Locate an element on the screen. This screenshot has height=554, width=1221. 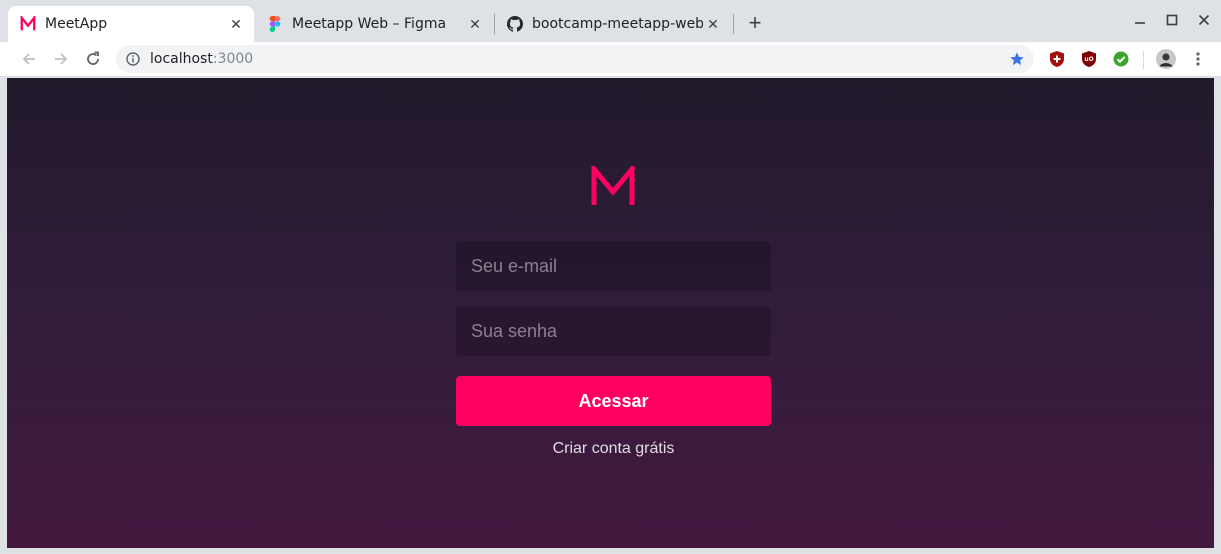
tab-title: Meetapp Web – Figma is located at coordinates (369, 24).